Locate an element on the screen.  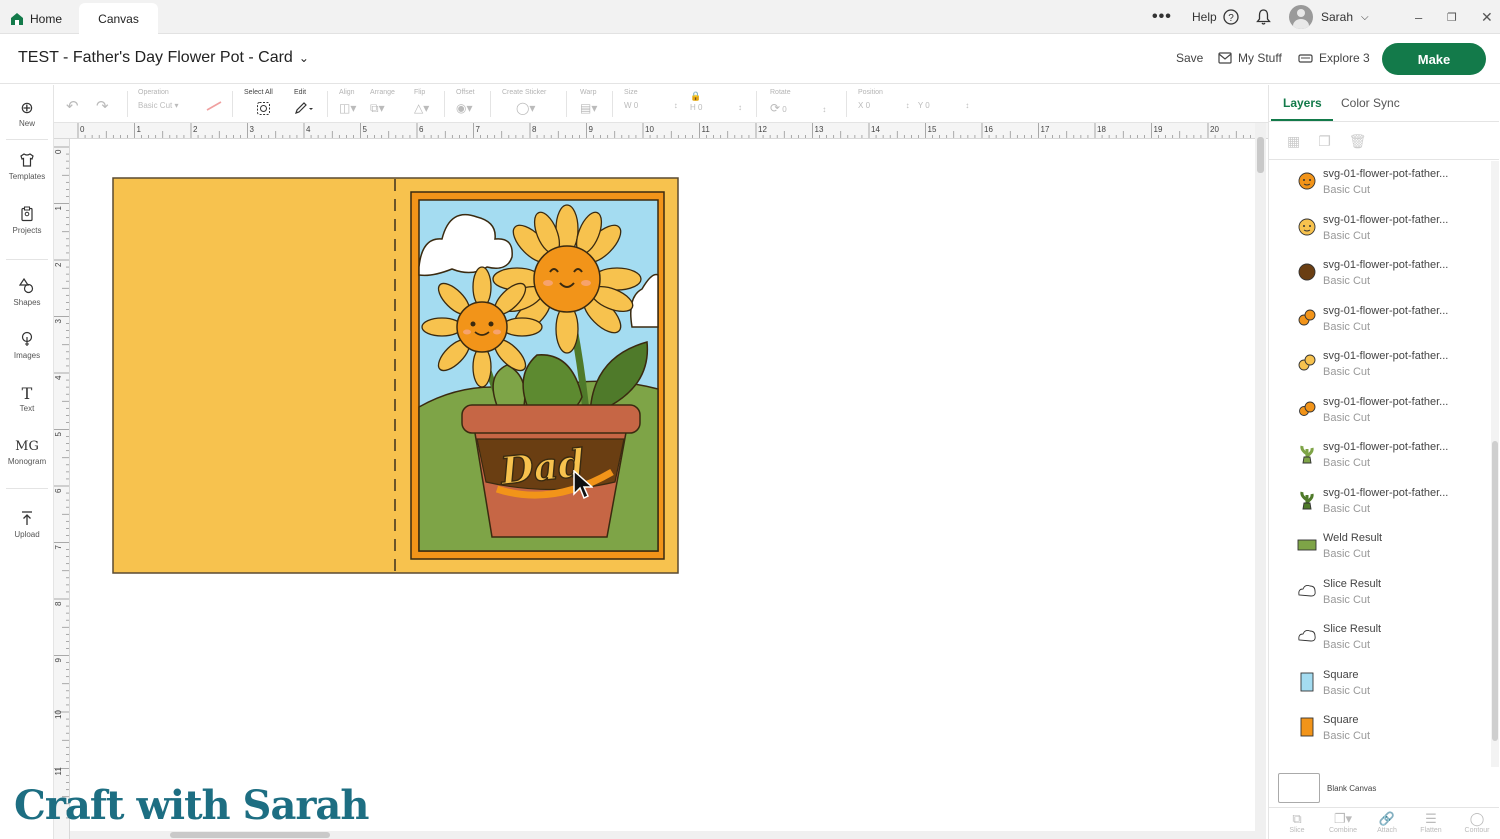
mouse-cursor-icon is located at coordinates (583, 485).